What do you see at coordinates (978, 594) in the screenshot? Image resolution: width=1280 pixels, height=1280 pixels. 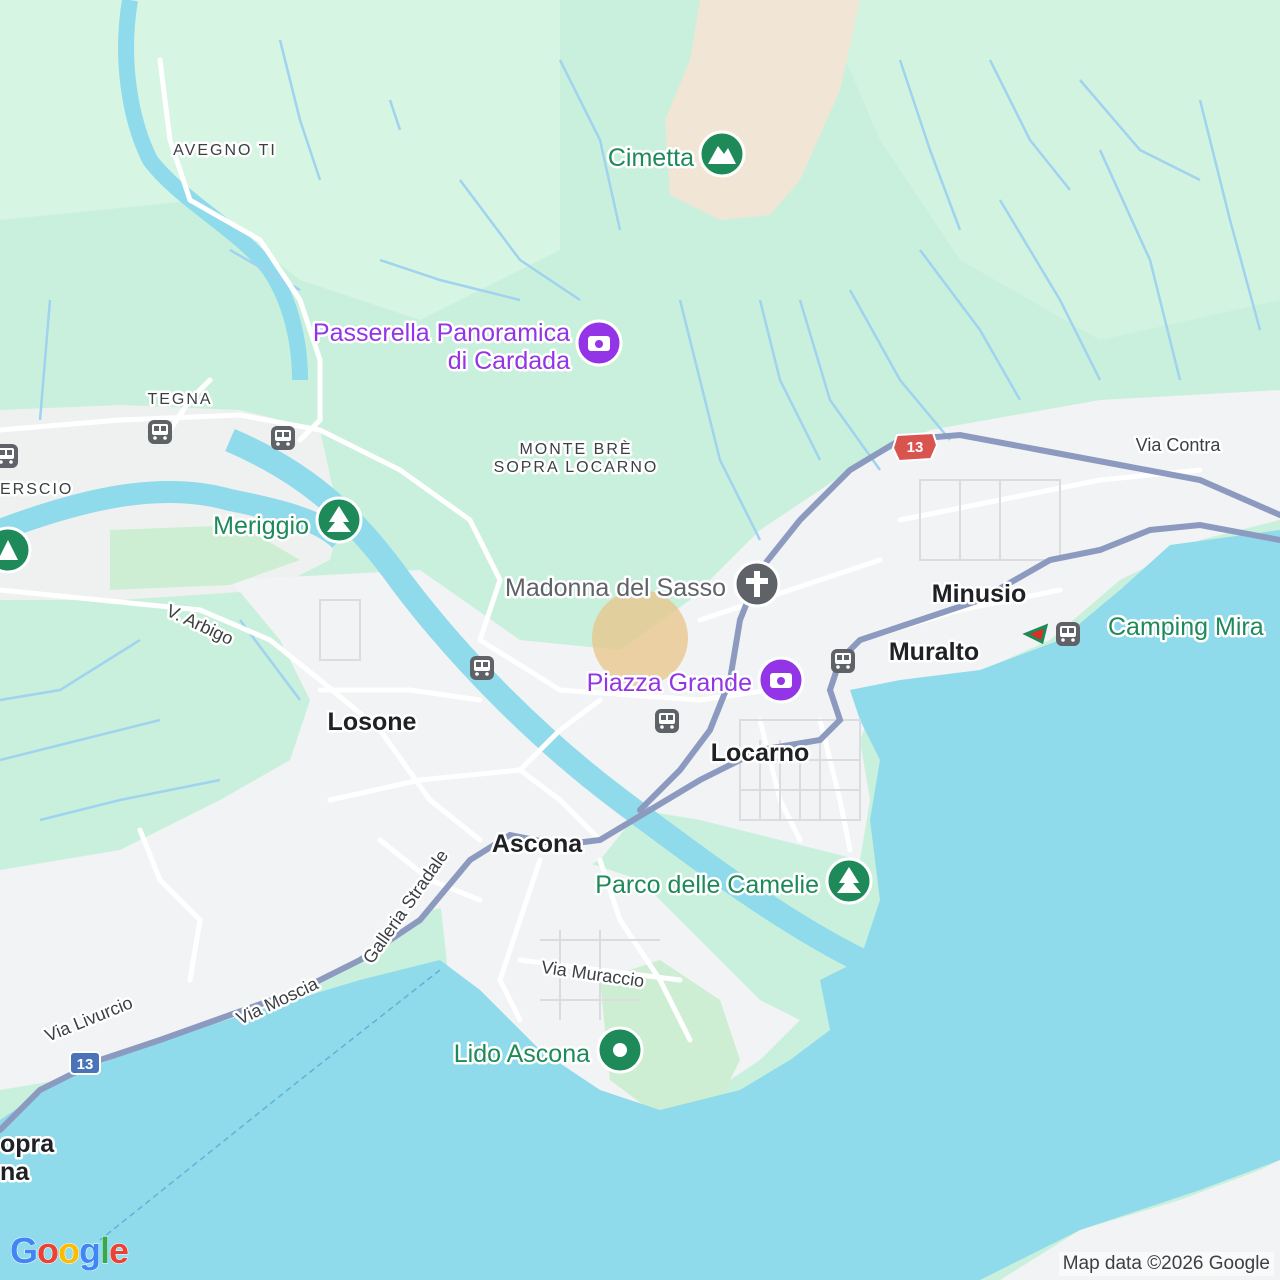 I see `town-label-minusio: Minusio` at bounding box center [978, 594].